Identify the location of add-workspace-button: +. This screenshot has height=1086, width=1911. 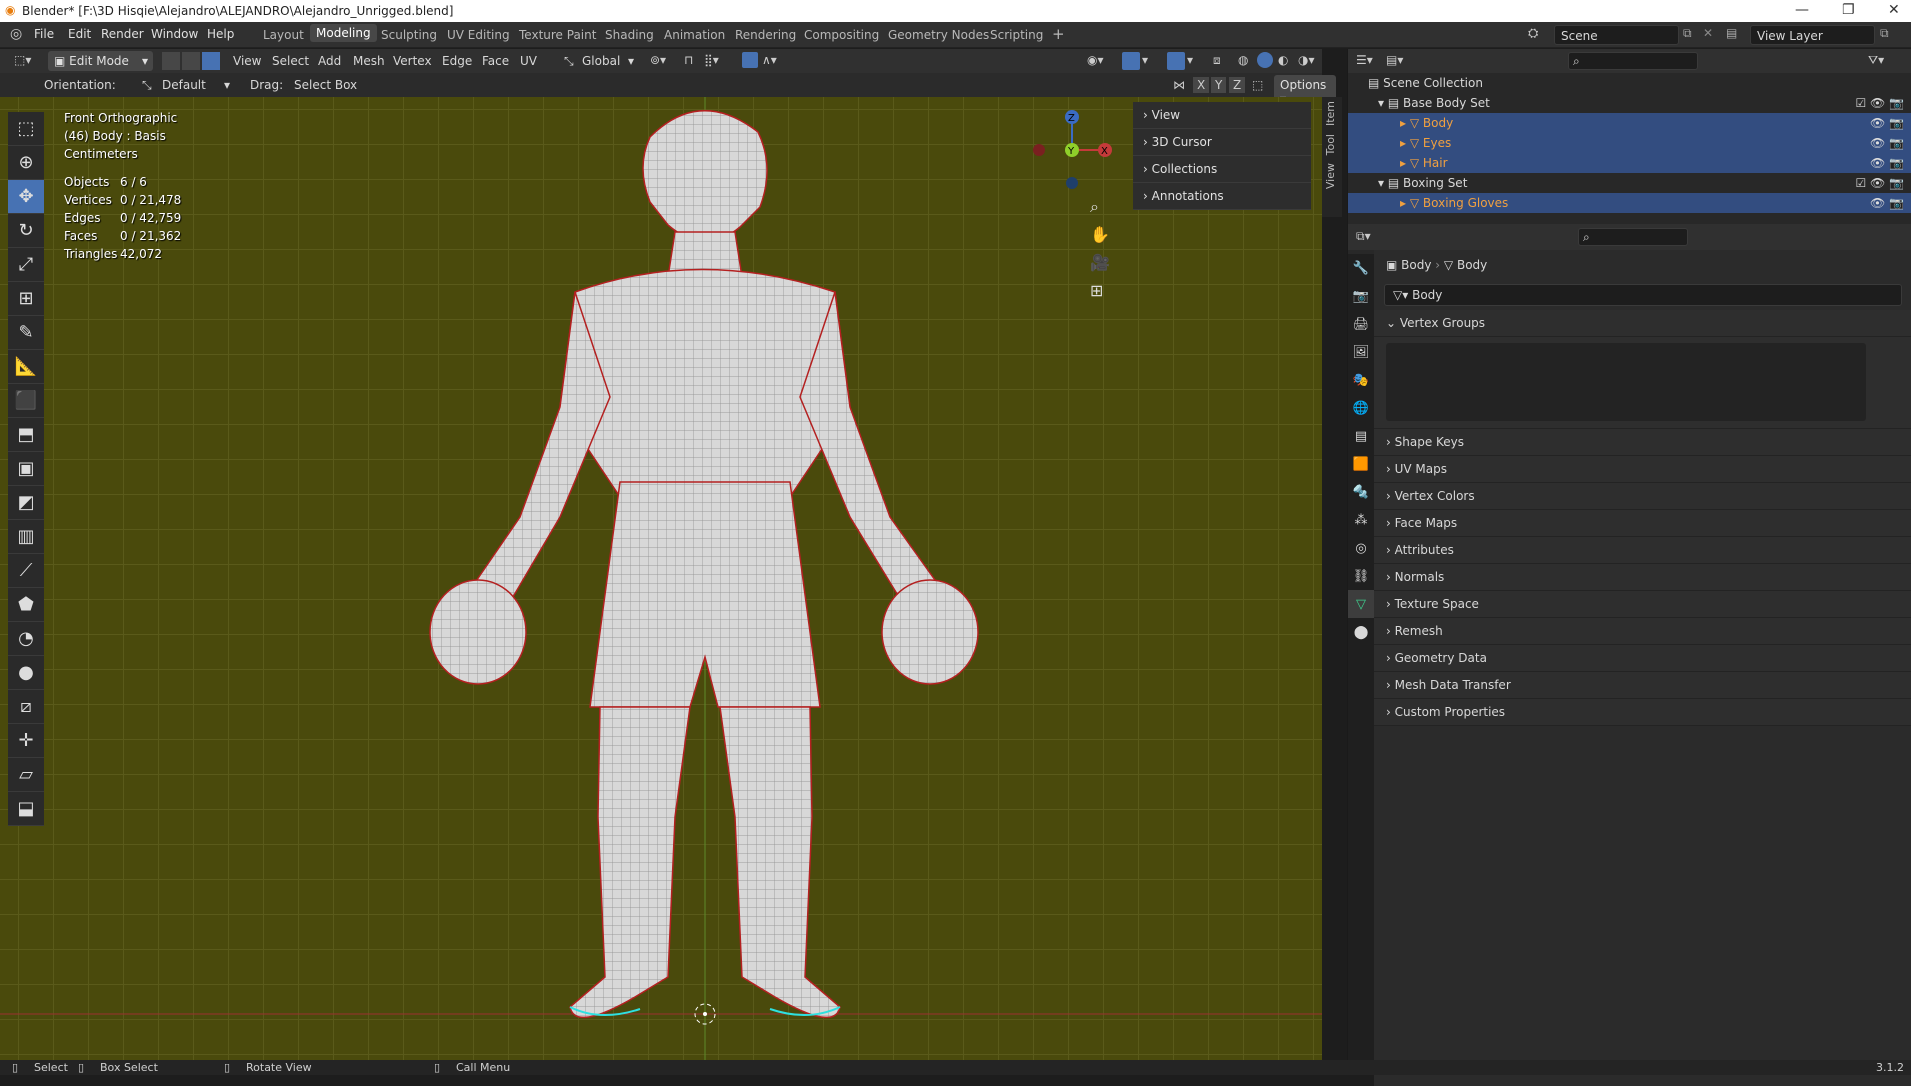
(1058, 34).